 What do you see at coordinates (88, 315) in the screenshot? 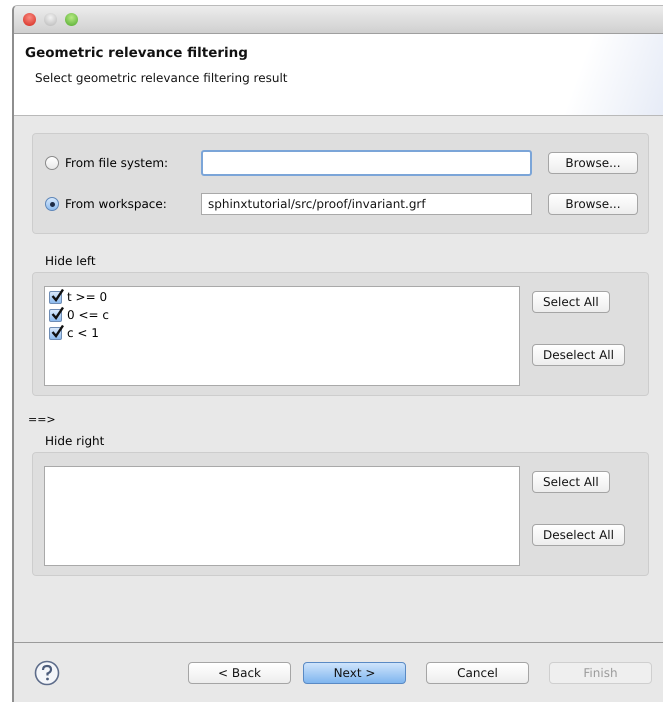
I see `item-label: 0 <= c` at bounding box center [88, 315].